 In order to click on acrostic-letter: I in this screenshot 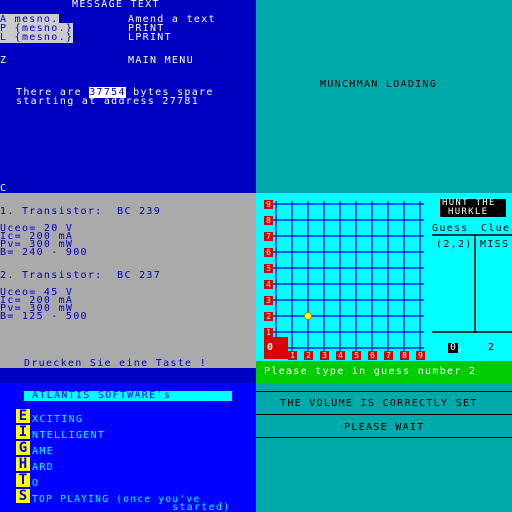, I will do `click(23, 432)`.